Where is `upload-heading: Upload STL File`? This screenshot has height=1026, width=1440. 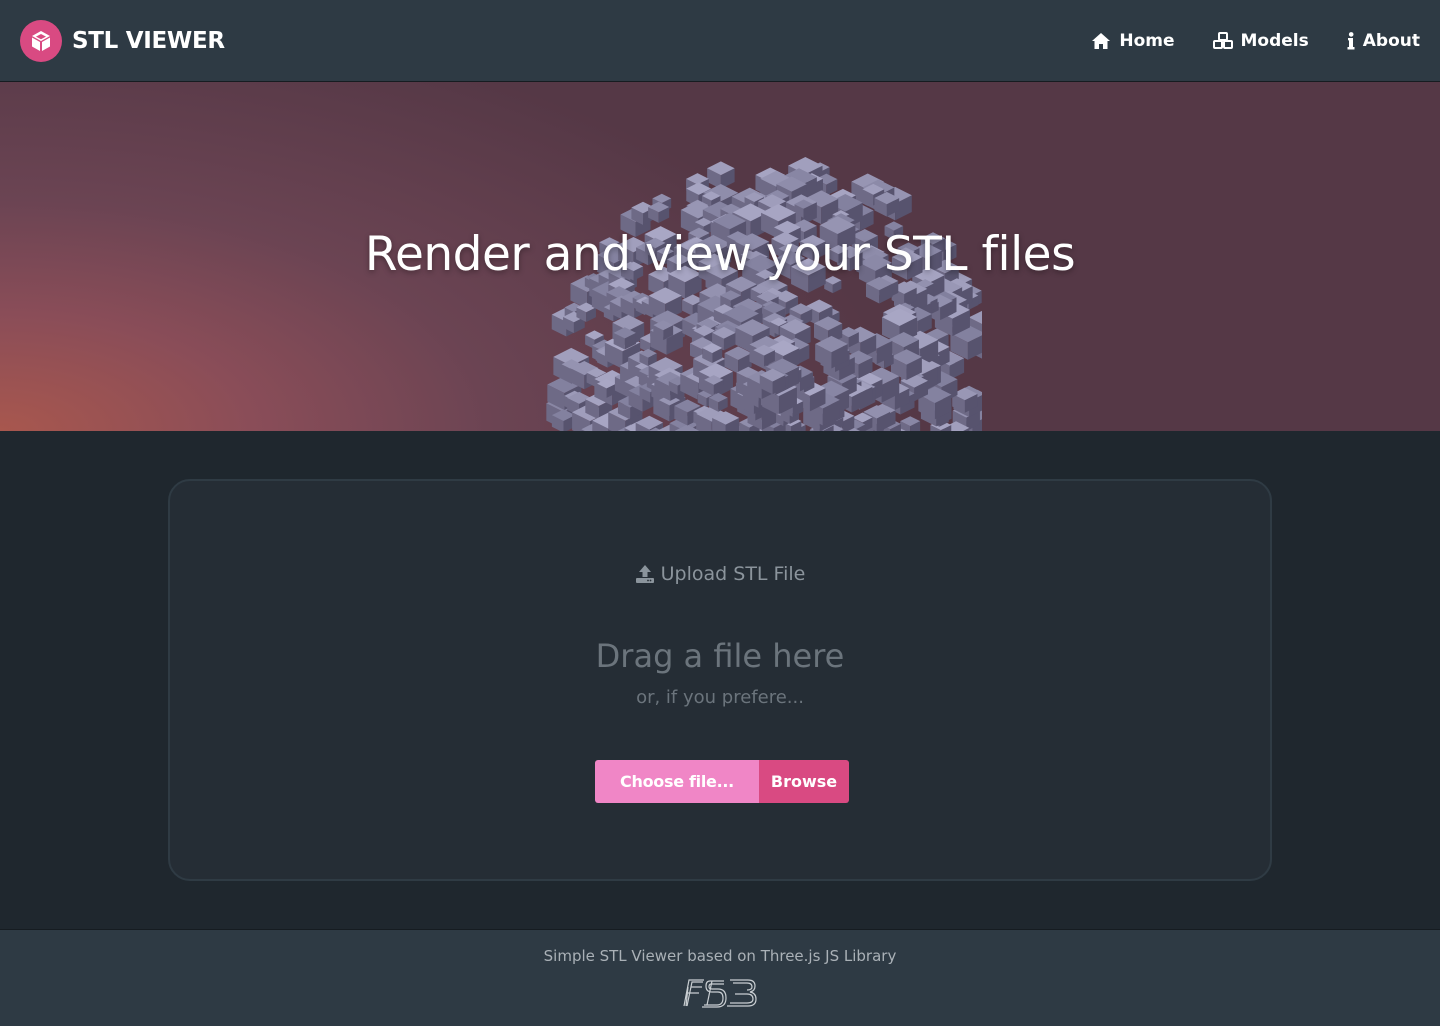
upload-heading: Upload STL File is located at coordinates (720, 574).